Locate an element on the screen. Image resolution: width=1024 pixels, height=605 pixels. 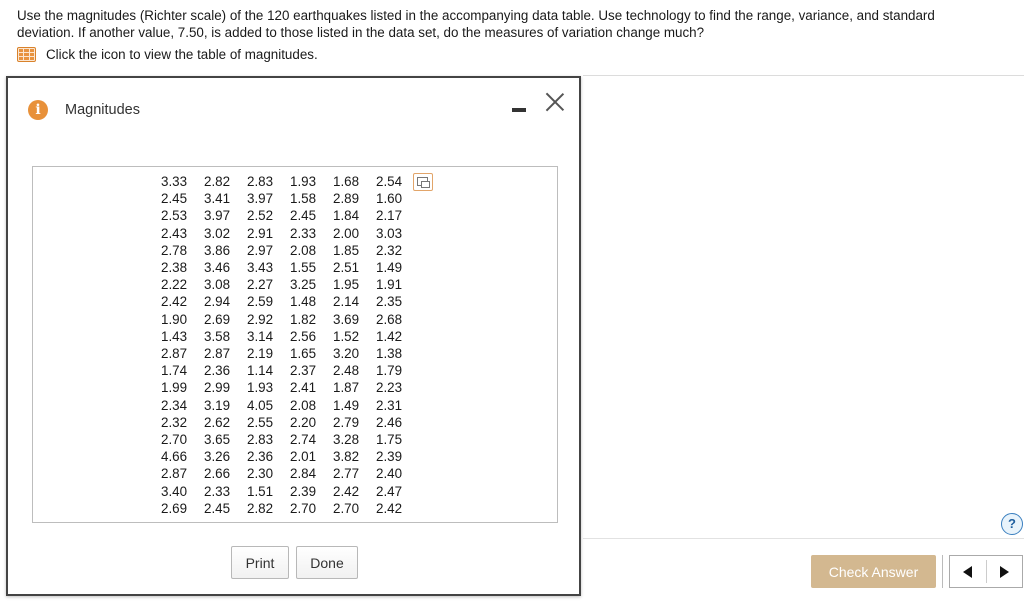
info-icon: i is located at coordinates (38, 110).